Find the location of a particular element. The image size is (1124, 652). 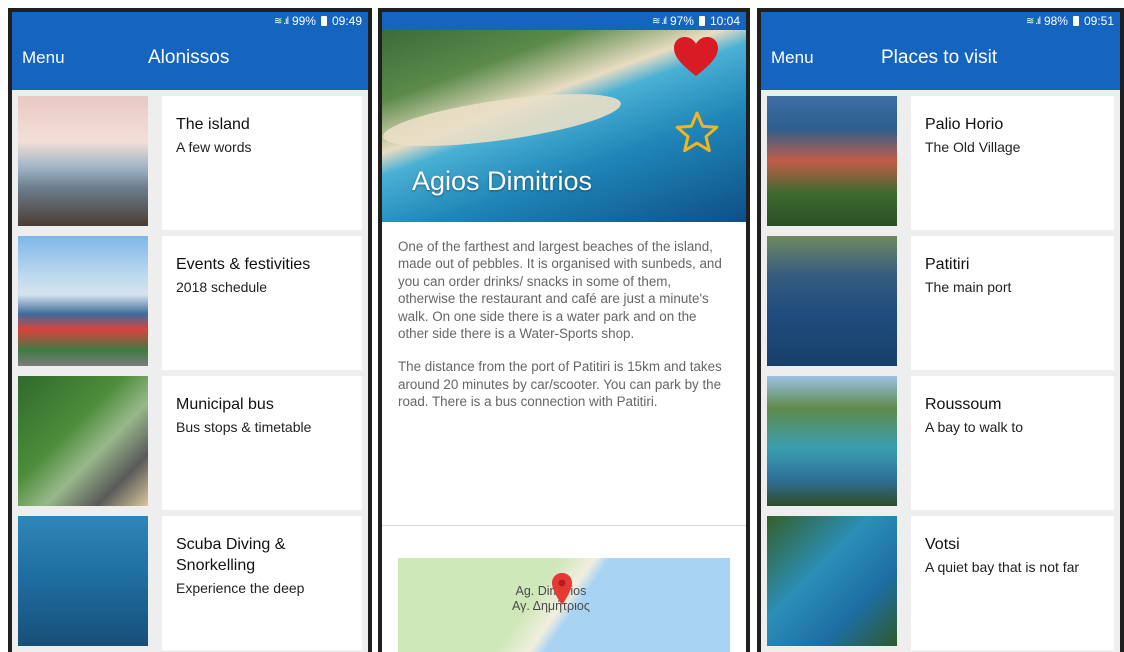

battery-level: 97% is located at coordinates (681, 21).